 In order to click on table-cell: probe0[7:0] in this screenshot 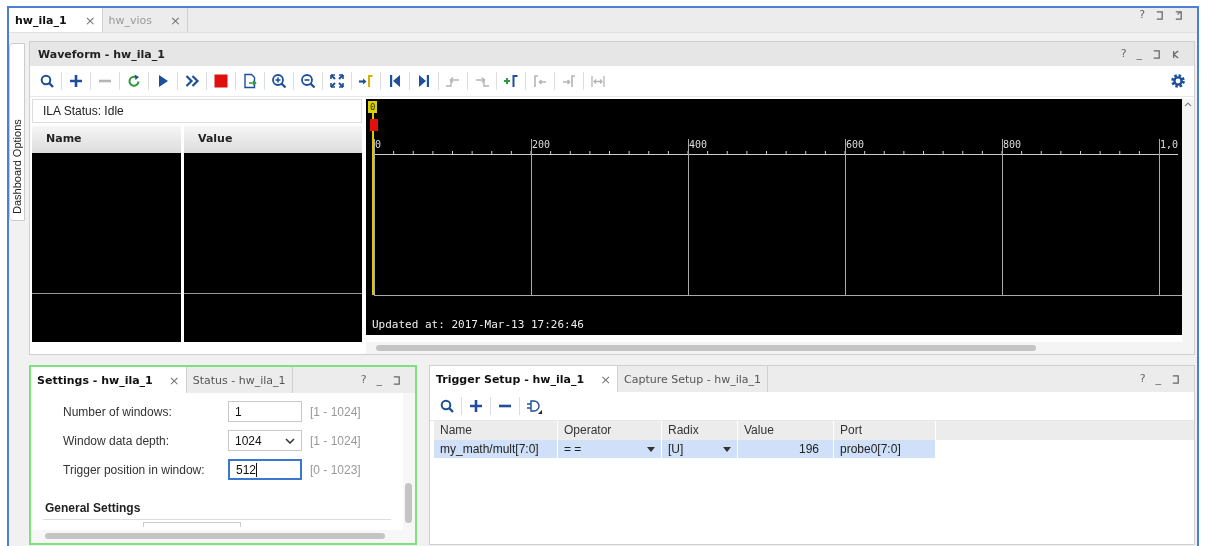, I will do `click(885, 449)`.